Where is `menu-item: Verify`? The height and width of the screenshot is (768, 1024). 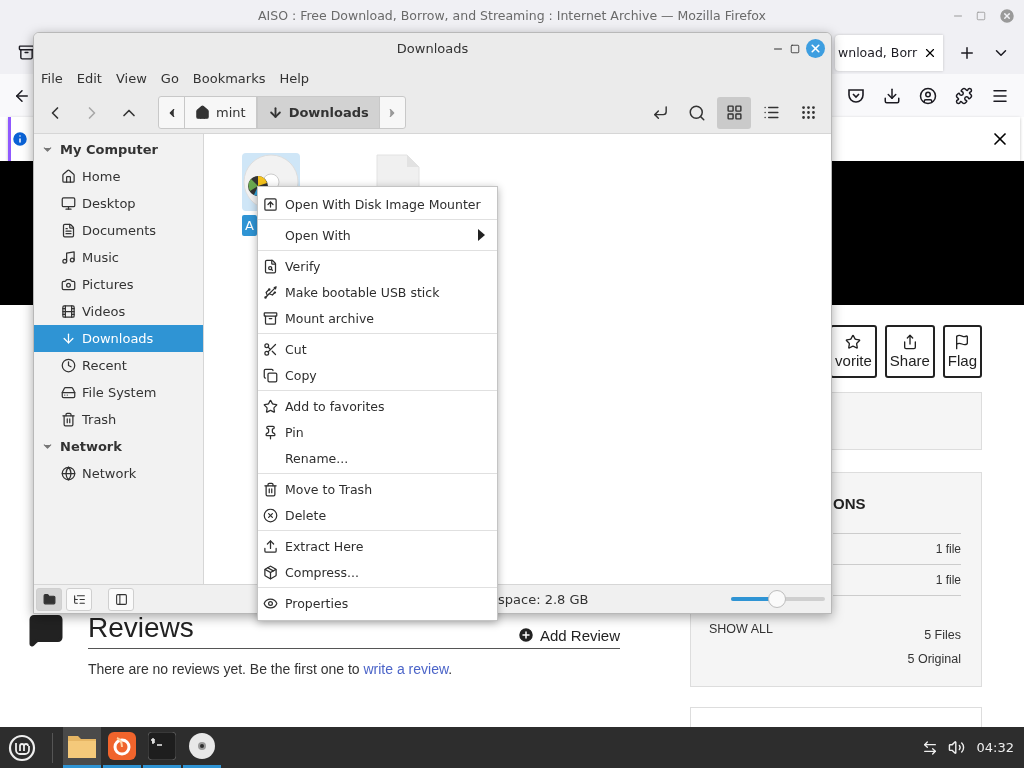
menu-item: Verify is located at coordinates (377, 266).